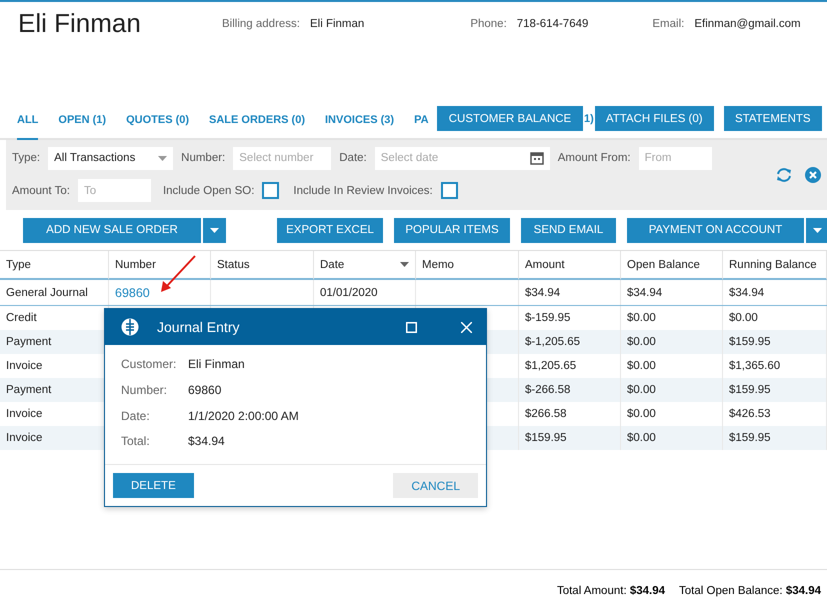 This screenshot has height=611, width=827. Describe the element at coordinates (130, 327) in the screenshot. I see `logo-icon` at that location.